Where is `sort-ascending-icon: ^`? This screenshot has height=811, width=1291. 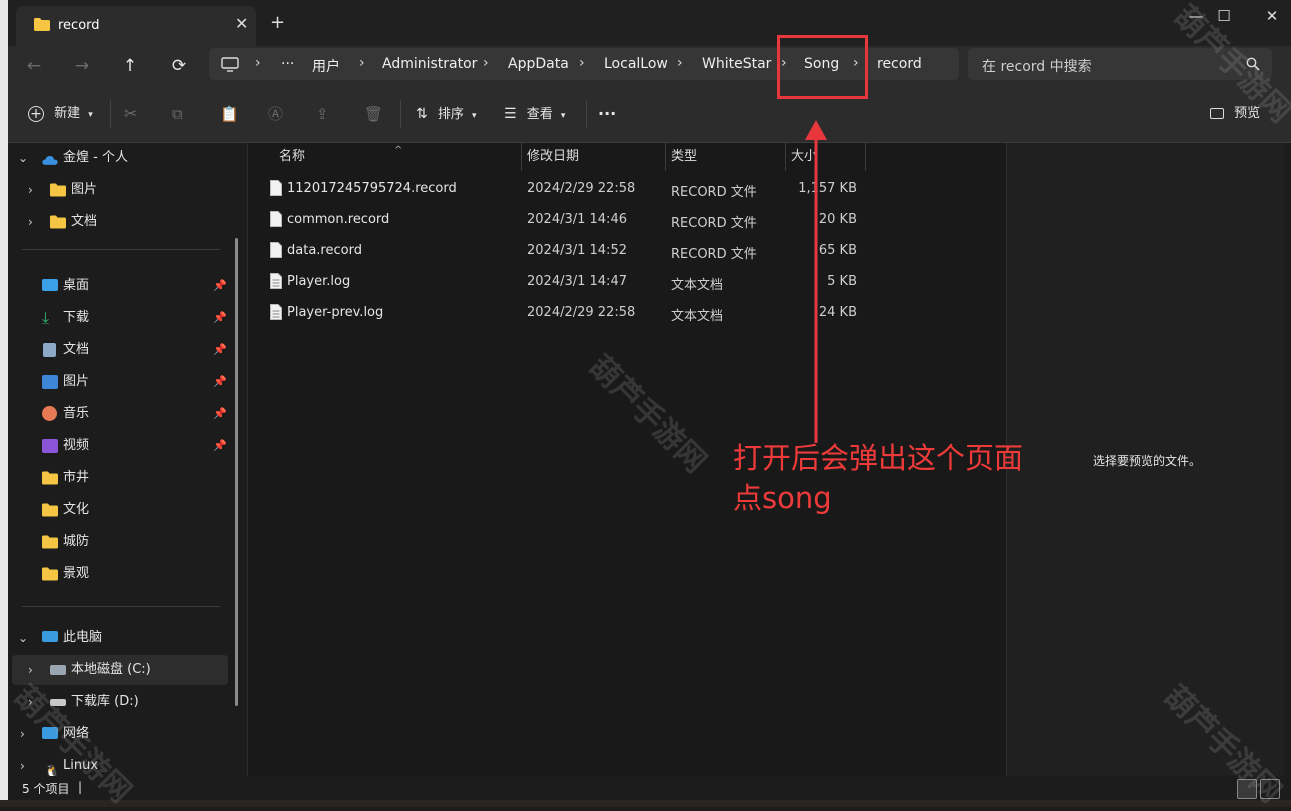 sort-ascending-icon: ^ is located at coordinates (398, 150).